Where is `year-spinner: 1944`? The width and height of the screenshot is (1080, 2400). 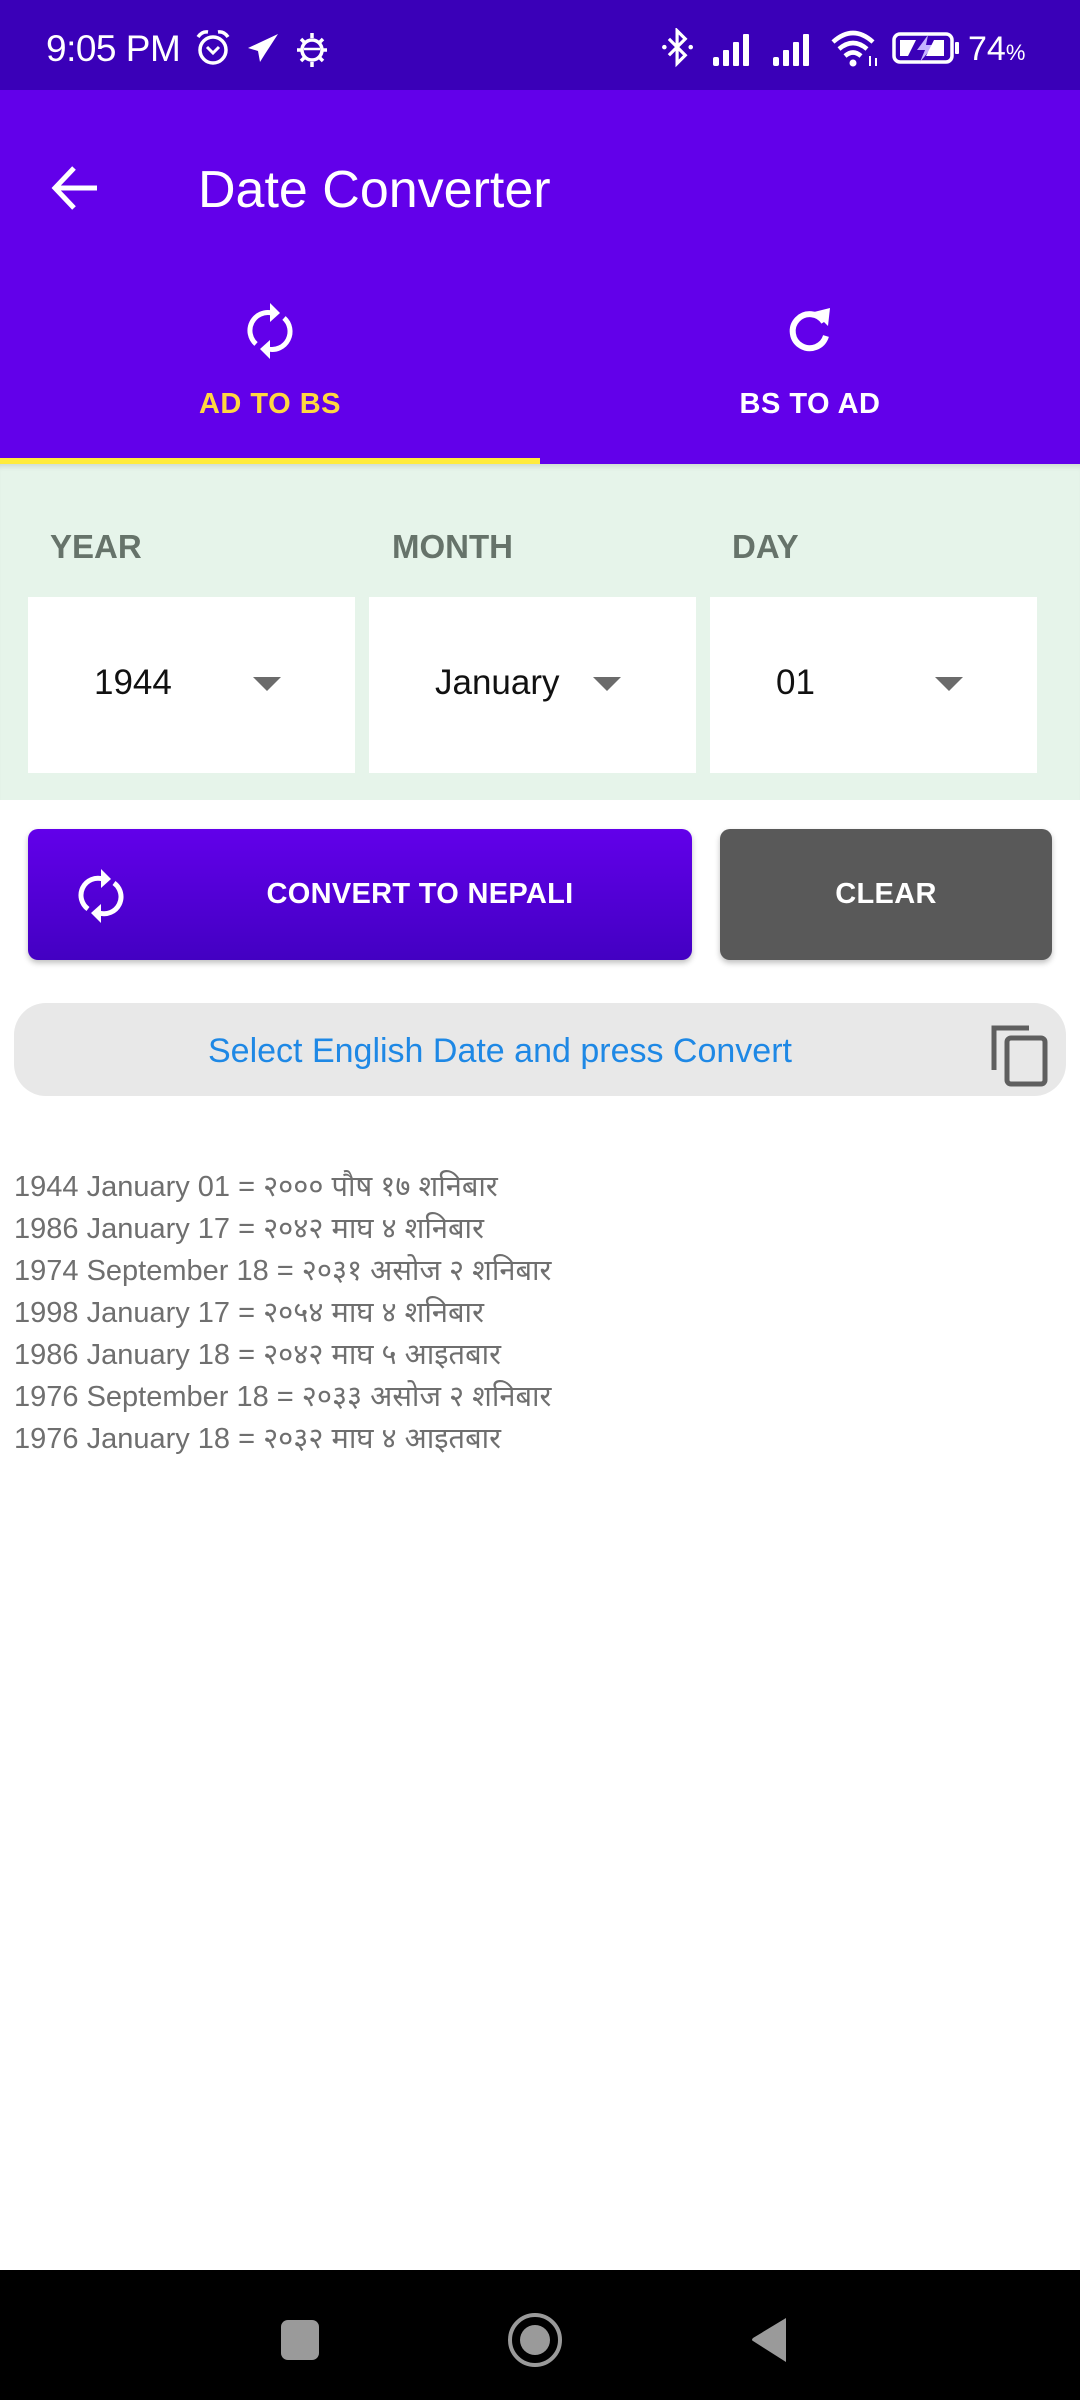 year-spinner: 1944 is located at coordinates (191, 685).